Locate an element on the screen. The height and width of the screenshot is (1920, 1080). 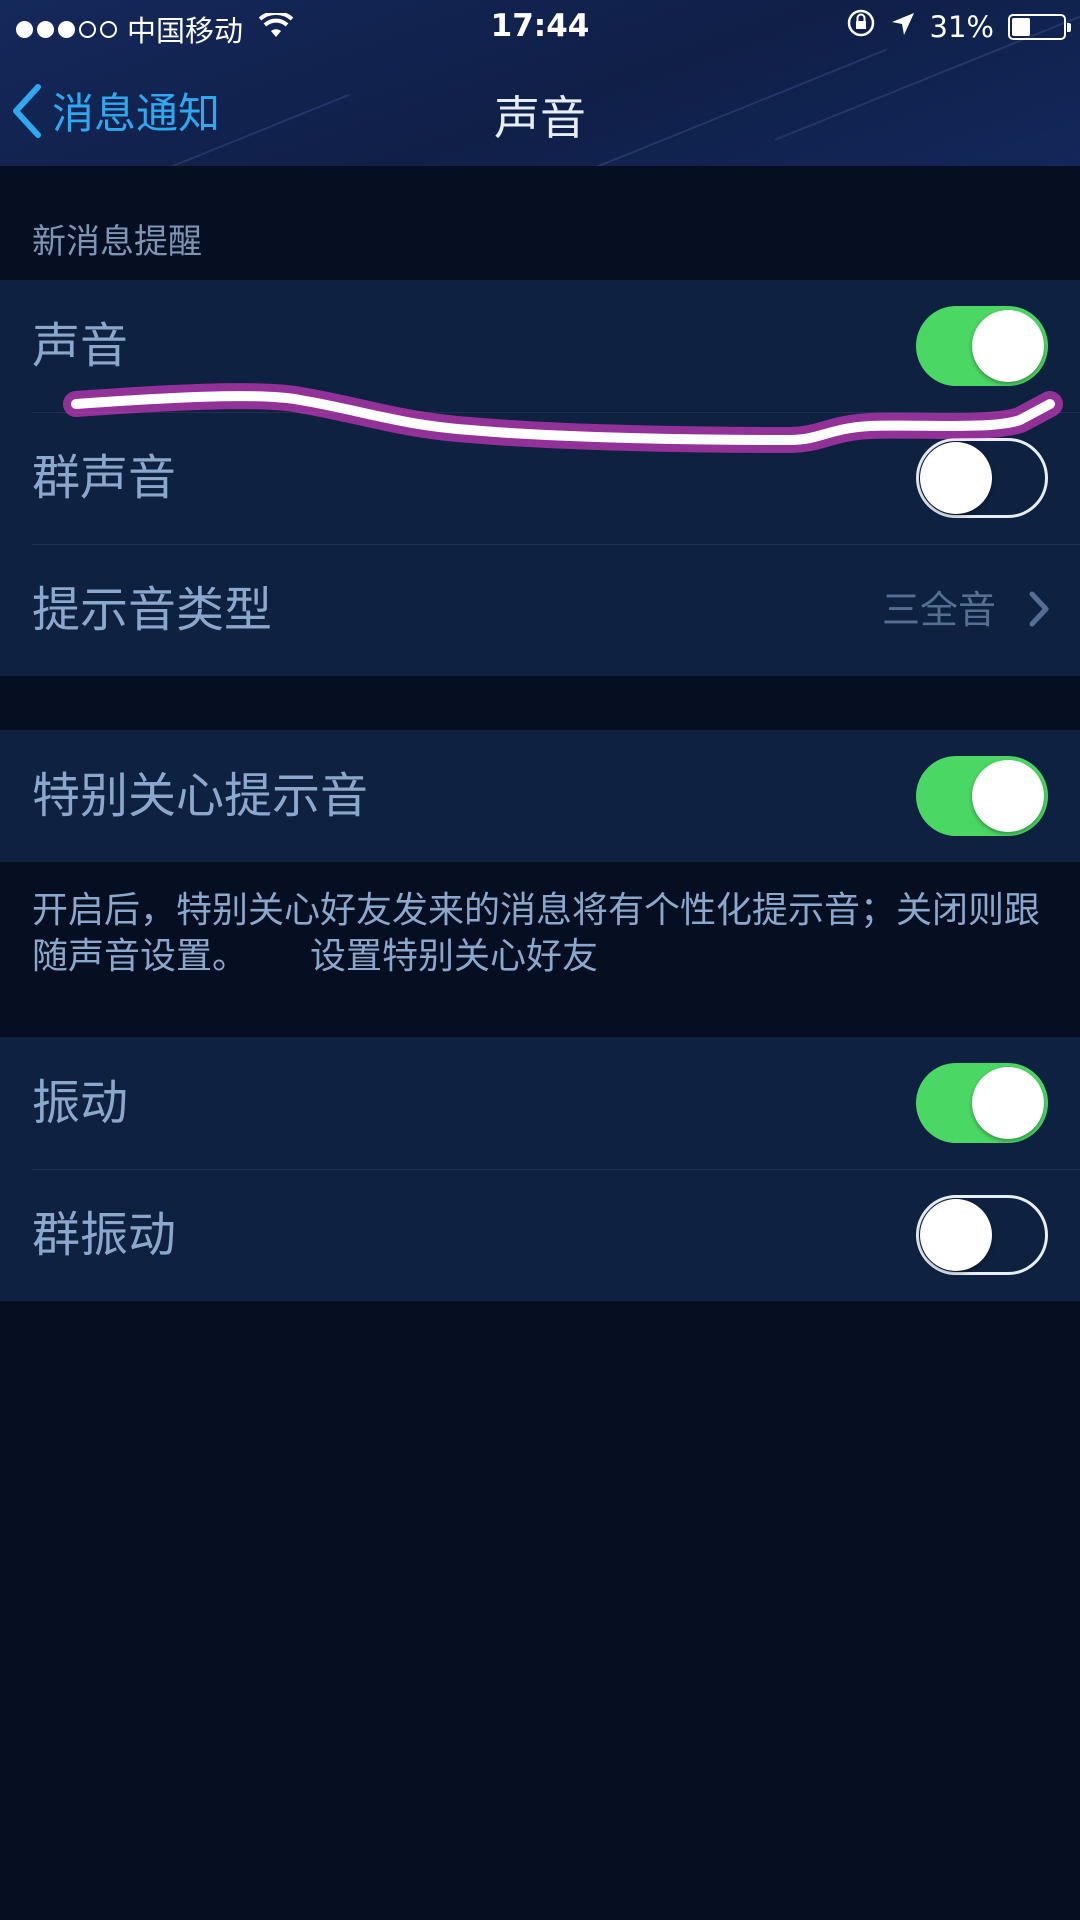
row-group-vibration: 群振动 is located at coordinates (540, 1235).